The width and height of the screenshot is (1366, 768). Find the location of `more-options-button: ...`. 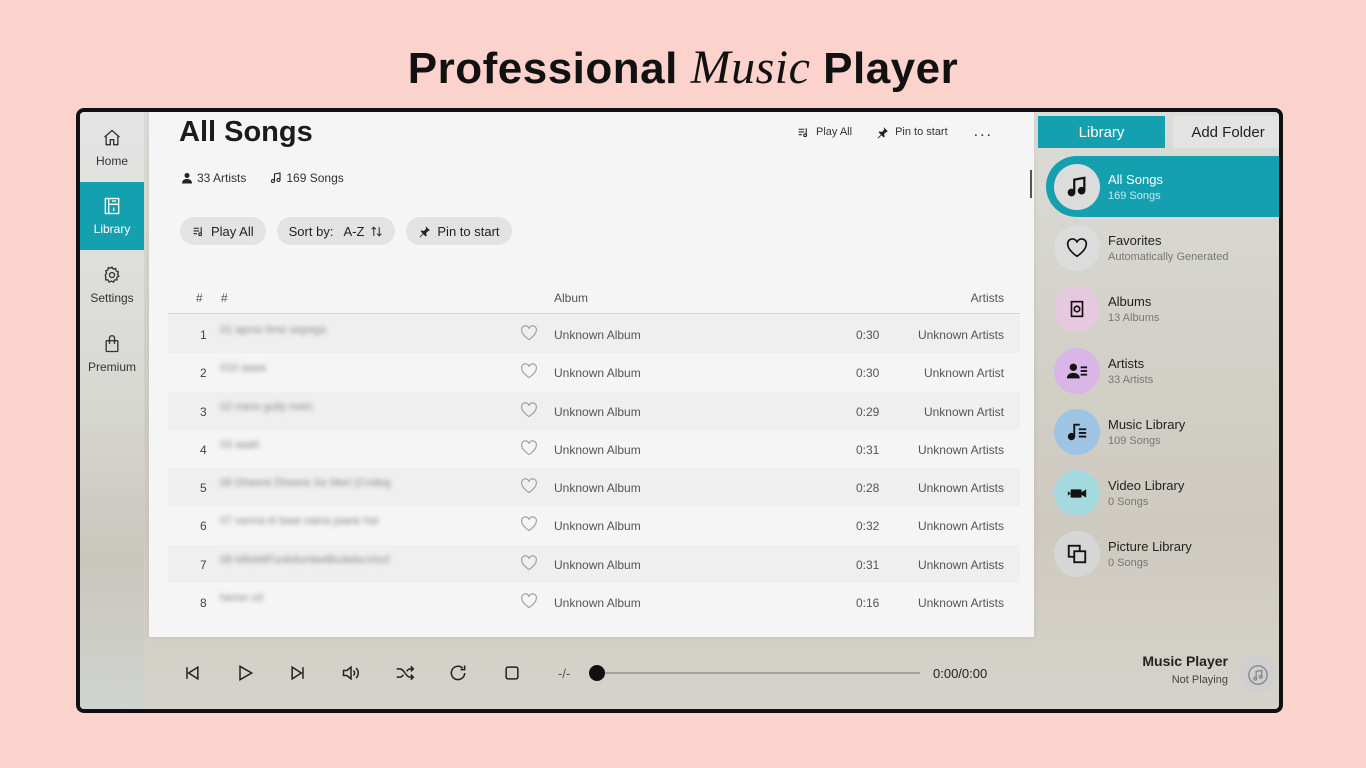

more-options-button: ... is located at coordinates (983, 132).